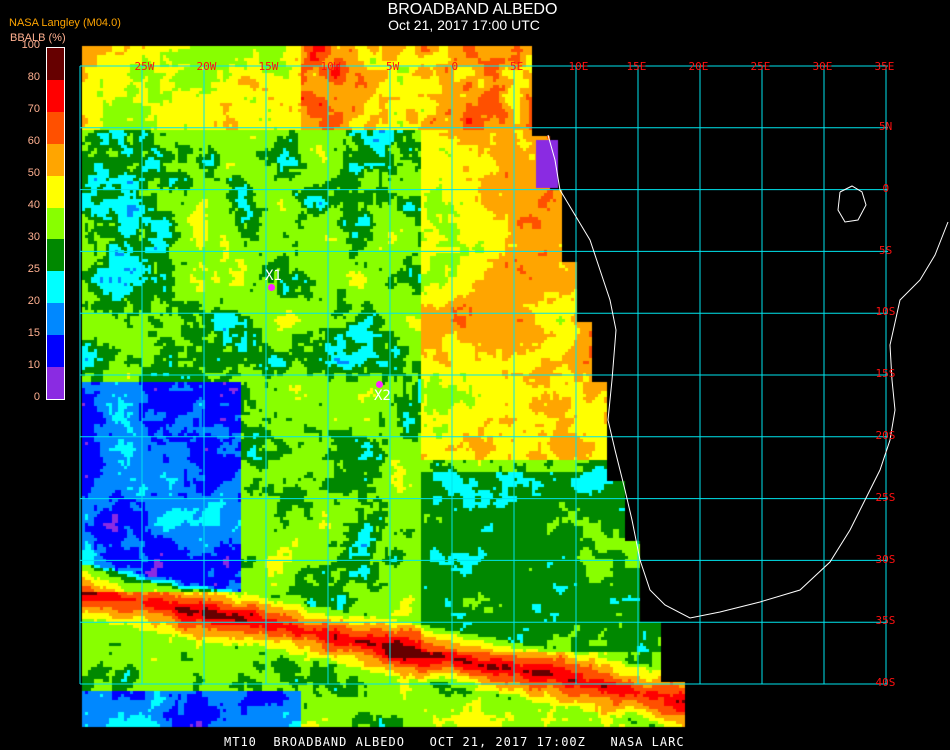  Describe the element at coordinates (65, 23) in the screenshot. I see `source-label: NASA Langley (M04.0)` at that location.